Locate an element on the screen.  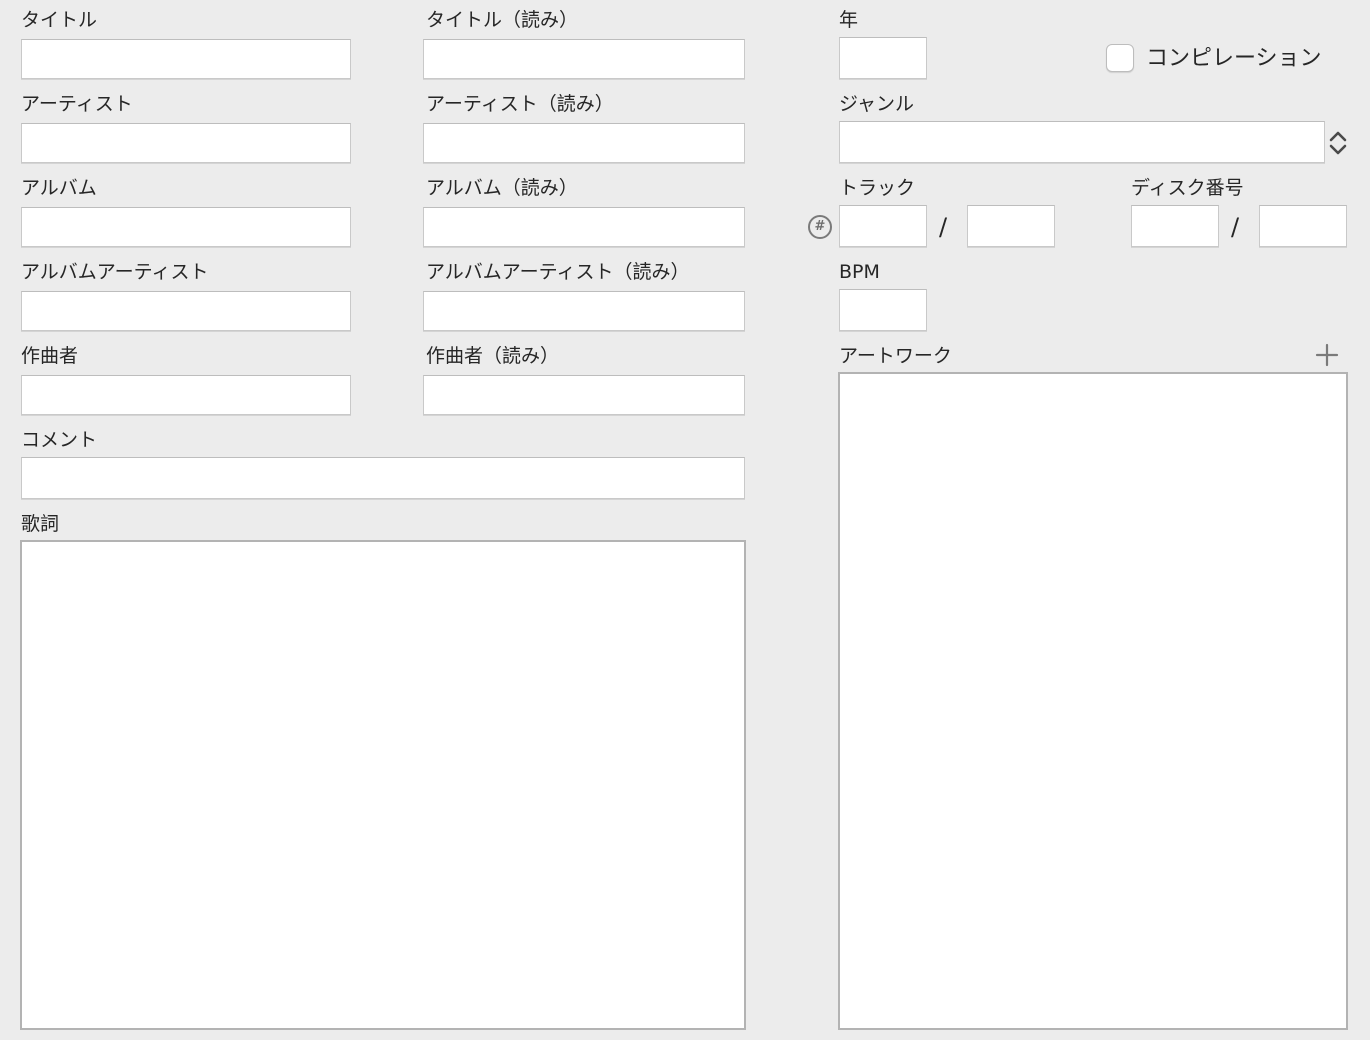
title-input is located at coordinates (186, 59).